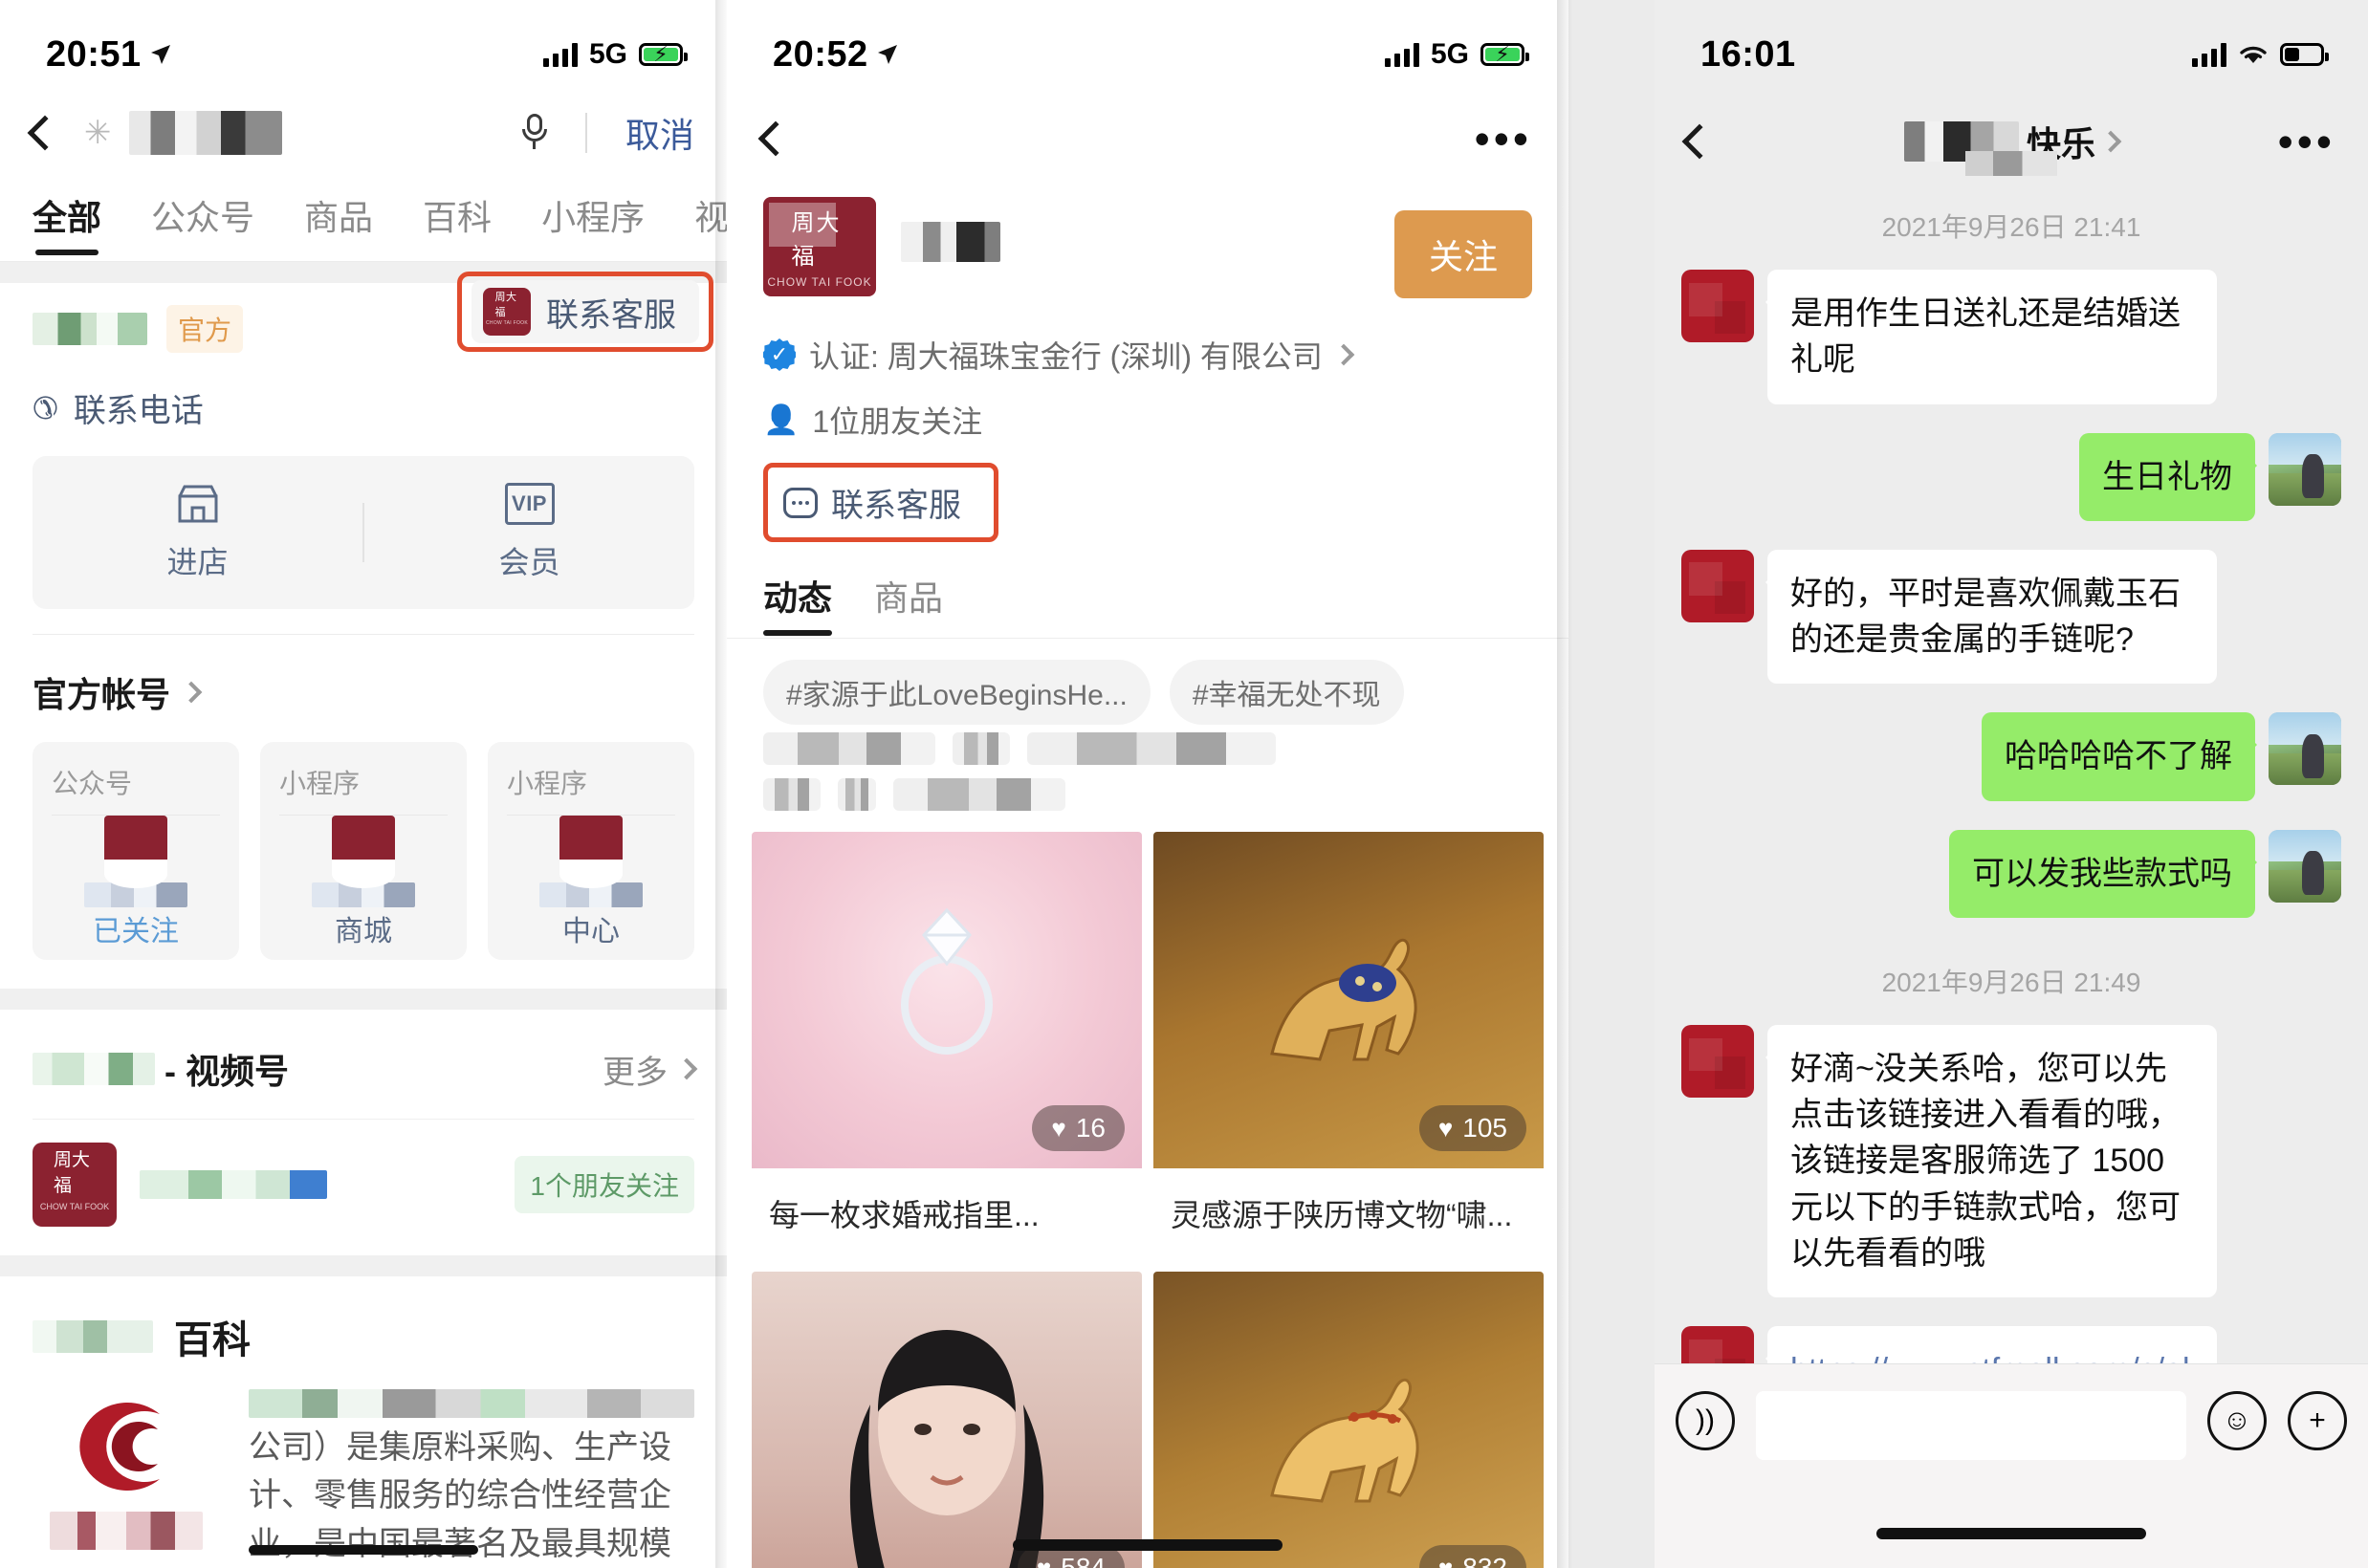 The image size is (2368, 1568). Describe the element at coordinates (197, 562) in the screenshot. I see `quick-action-shop-label: 进店` at that location.